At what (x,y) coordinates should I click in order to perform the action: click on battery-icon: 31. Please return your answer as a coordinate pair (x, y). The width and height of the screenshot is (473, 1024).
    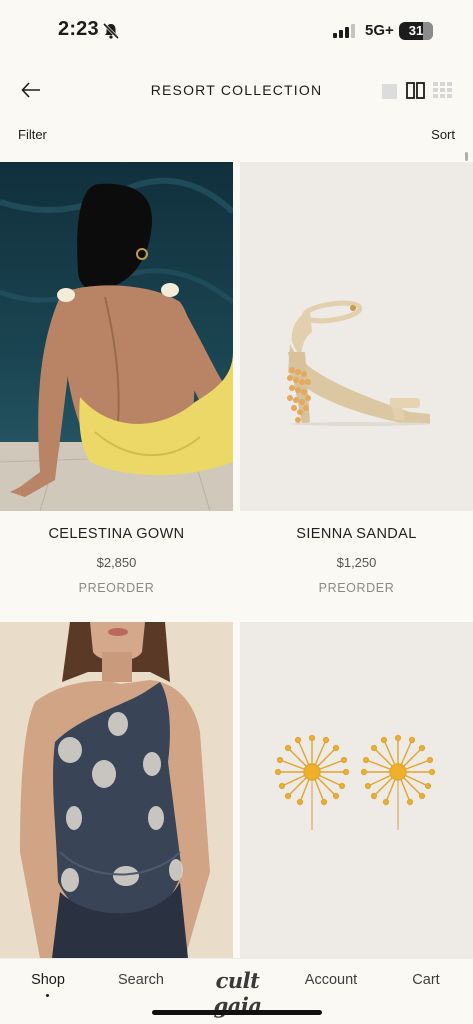
    Looking at the image, I should click on (416, 31).